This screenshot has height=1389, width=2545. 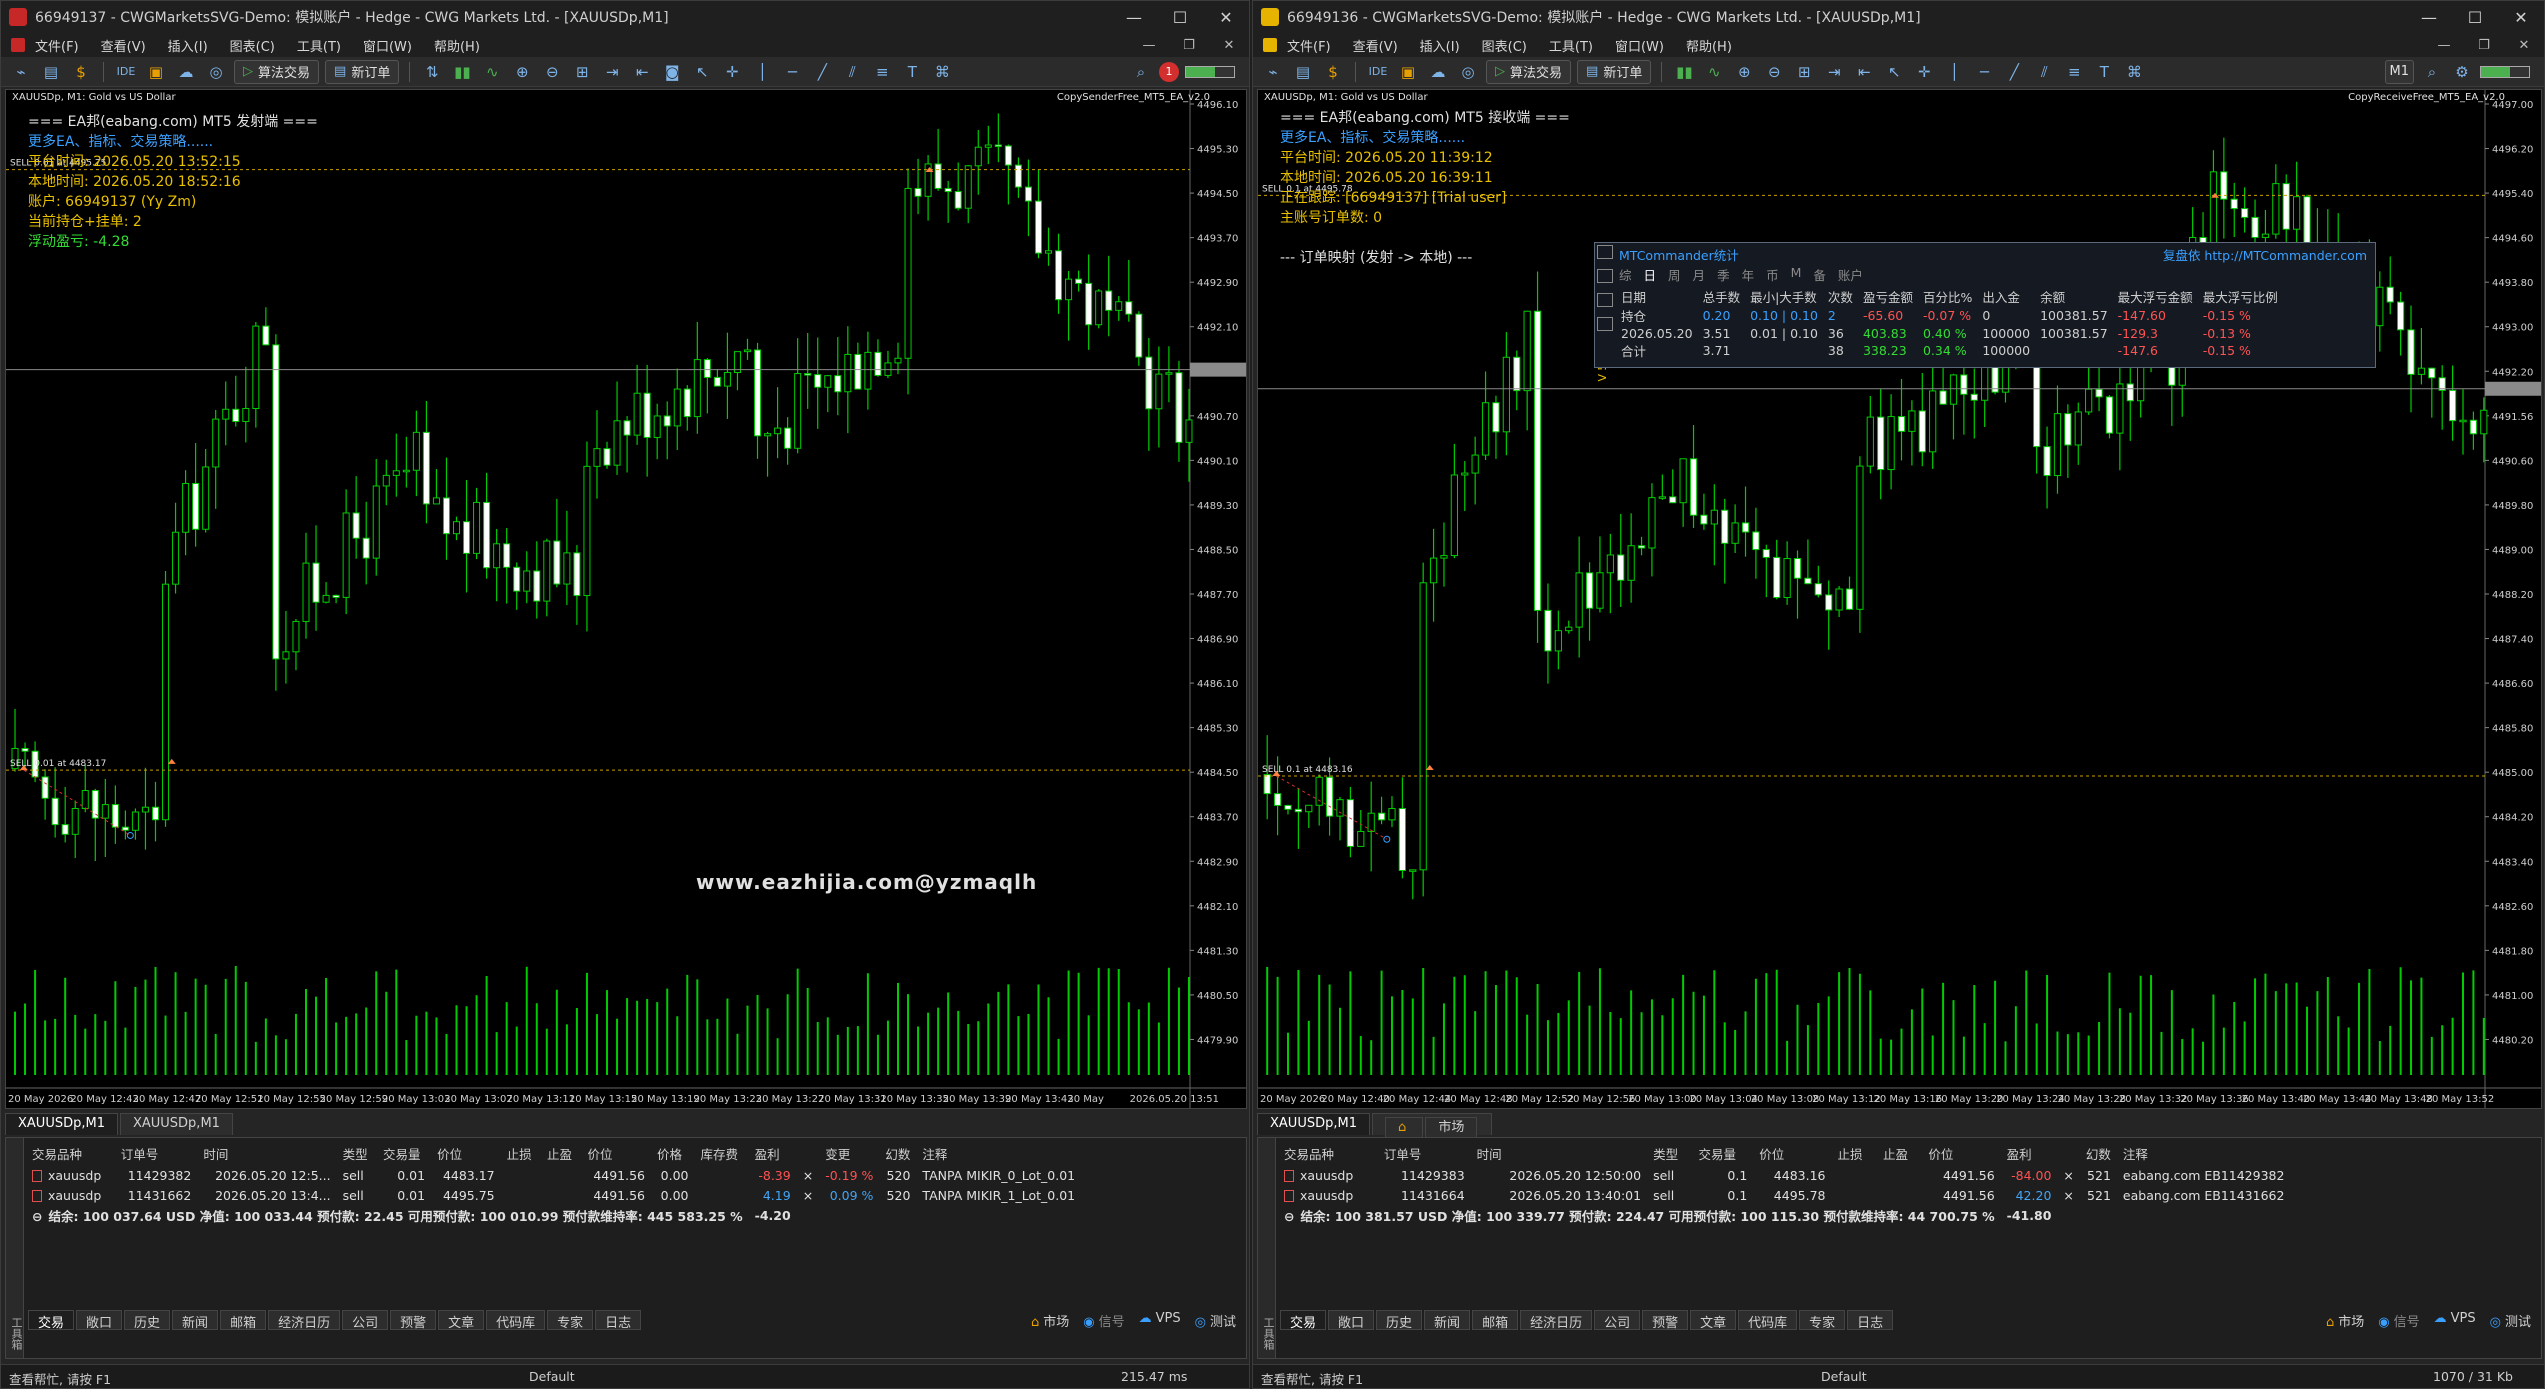 What do you see at coordinates (521, 1153) in the screenshot?
I see `column-header: 止损` at bounding box center [521, 1153].